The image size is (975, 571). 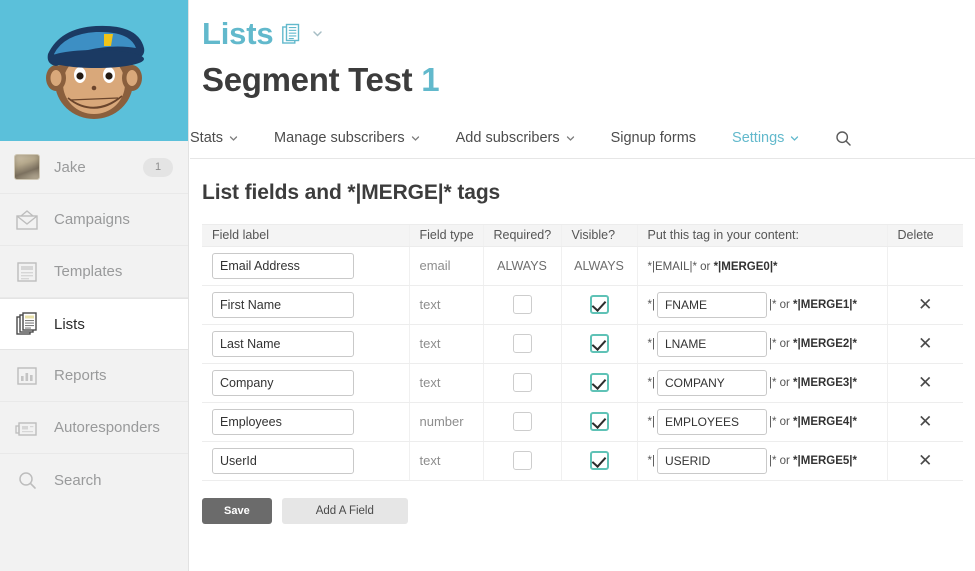 I want to click on merge-tag-group: *| |* or *|MERGE1|*, so click(x=767, y=304).